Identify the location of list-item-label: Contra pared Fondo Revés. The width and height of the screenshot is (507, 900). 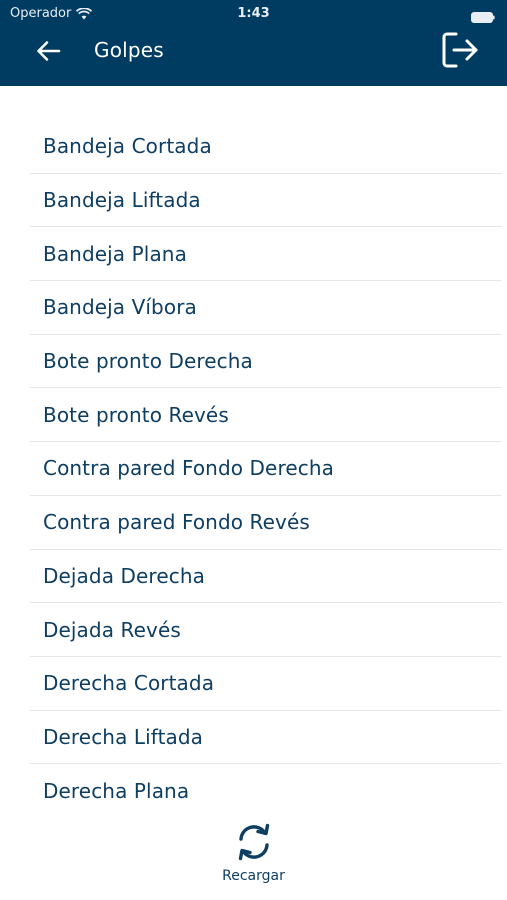
(176, 522).